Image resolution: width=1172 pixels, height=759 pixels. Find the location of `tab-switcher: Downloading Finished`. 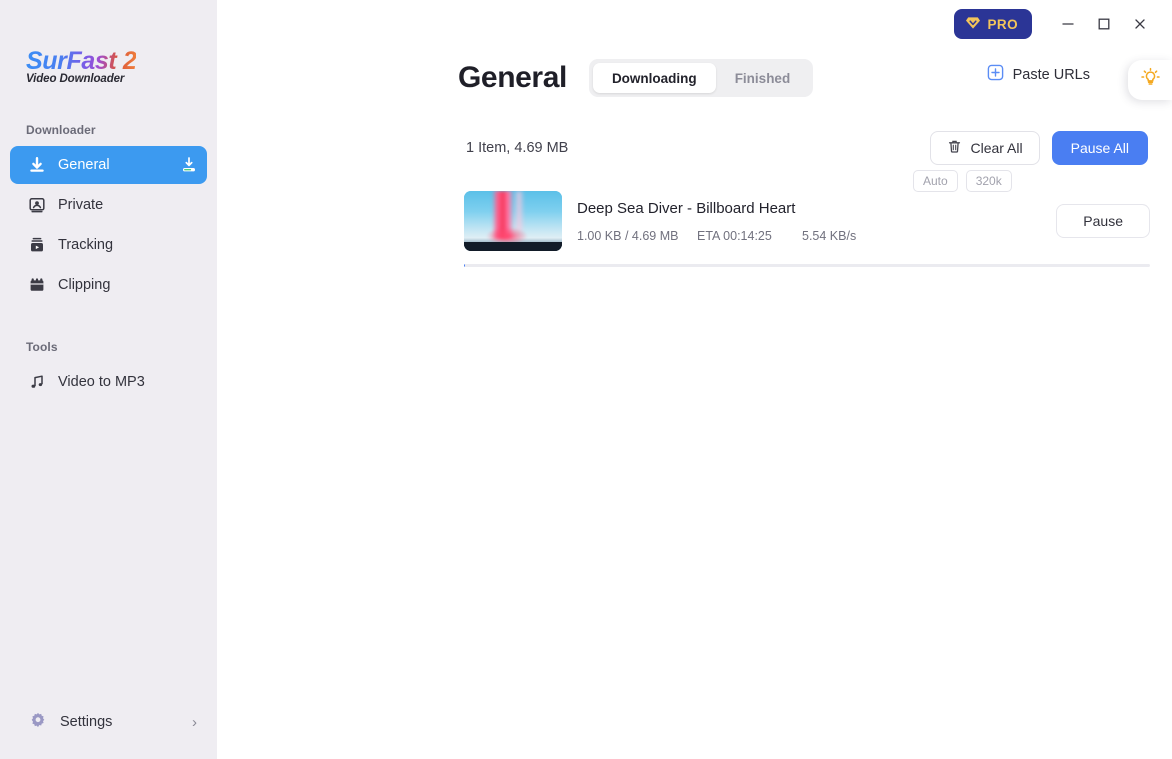

tab-switcher: Downloading Finished is located at coordinates (701, 78).